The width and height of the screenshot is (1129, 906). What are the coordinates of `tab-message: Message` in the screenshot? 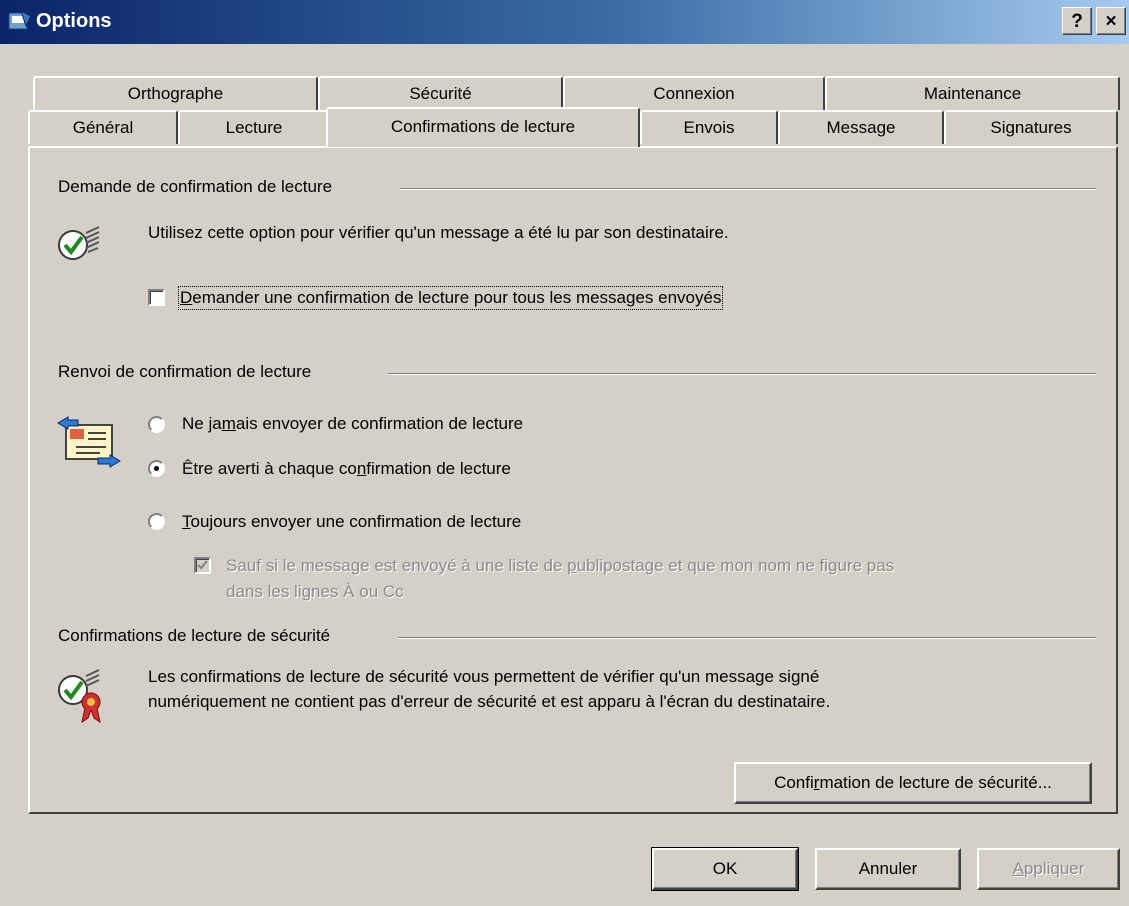 It's located at (861, 127).